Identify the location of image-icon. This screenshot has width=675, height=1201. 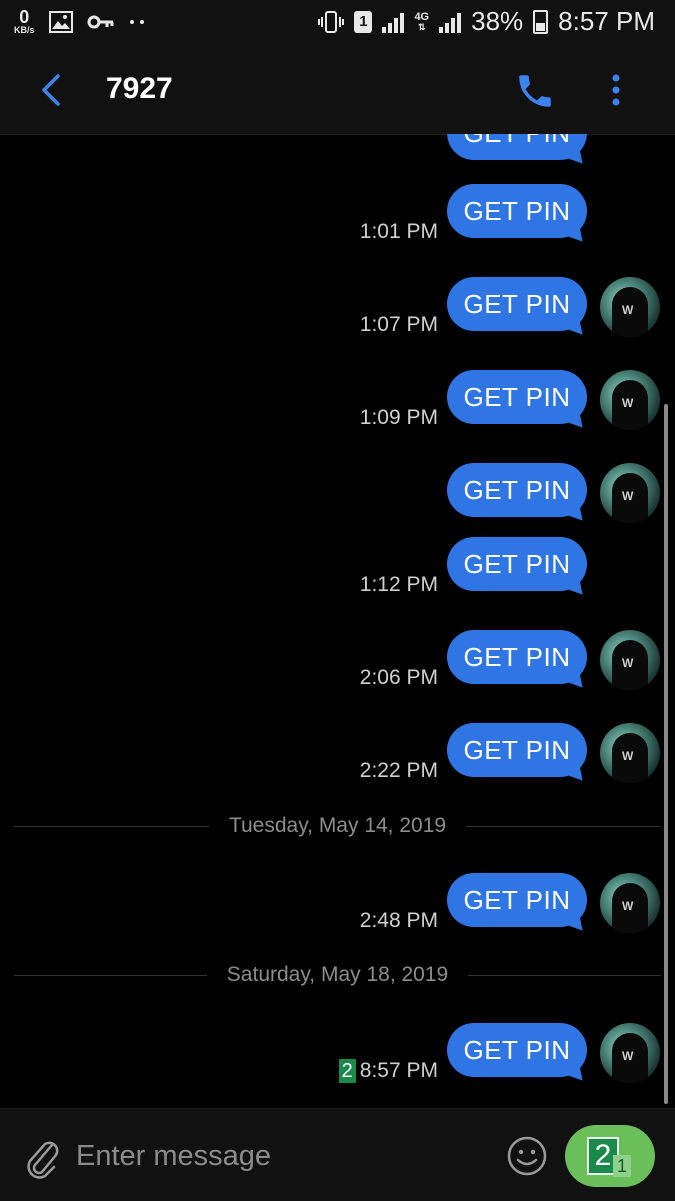
(60, 21).